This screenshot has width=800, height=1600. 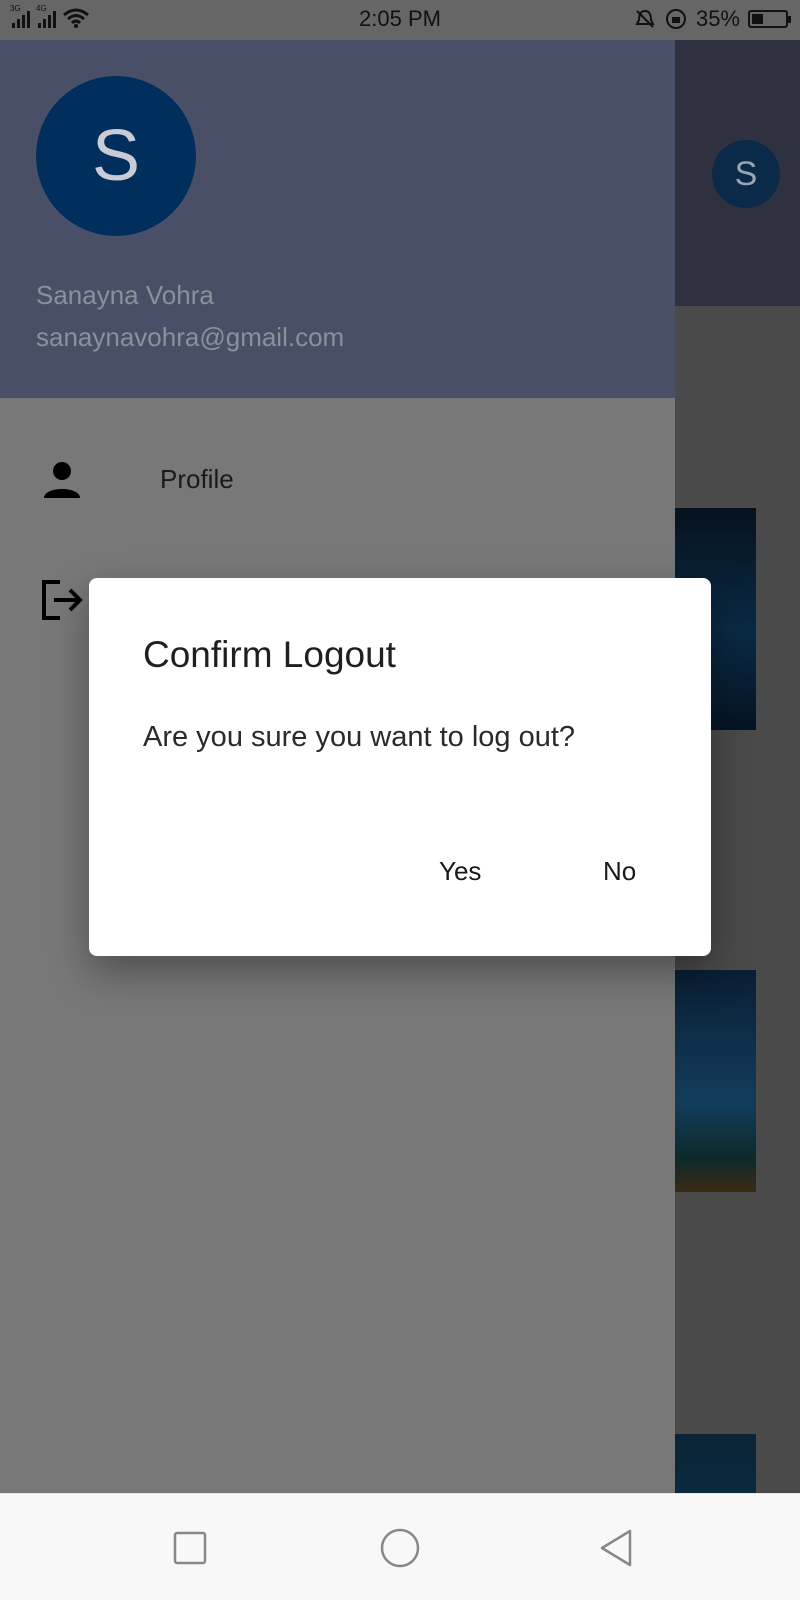 I want to click on dialog-title: Confirm Logout, so click(x=269, y=654).